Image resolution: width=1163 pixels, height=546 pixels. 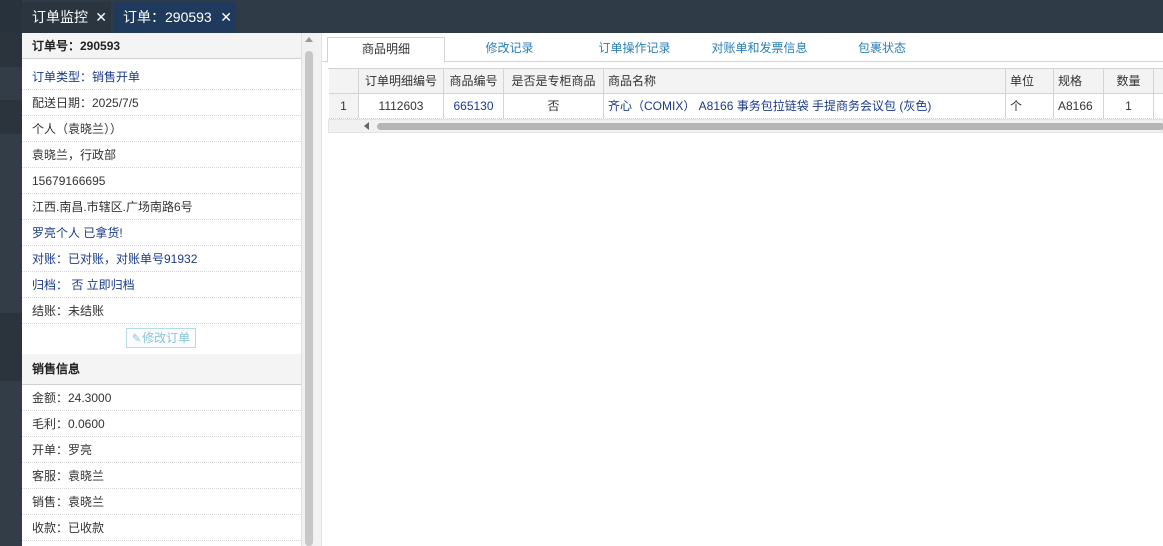 I want to click on hscrollbar-thumb, so click(x=770, y=126).